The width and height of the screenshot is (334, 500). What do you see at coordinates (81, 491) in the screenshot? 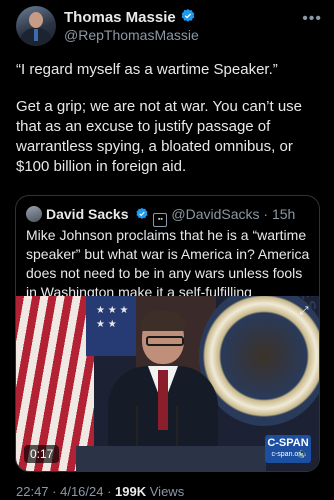
I see `tweet-date: 4/16/24` at bounding box center [81, 491].